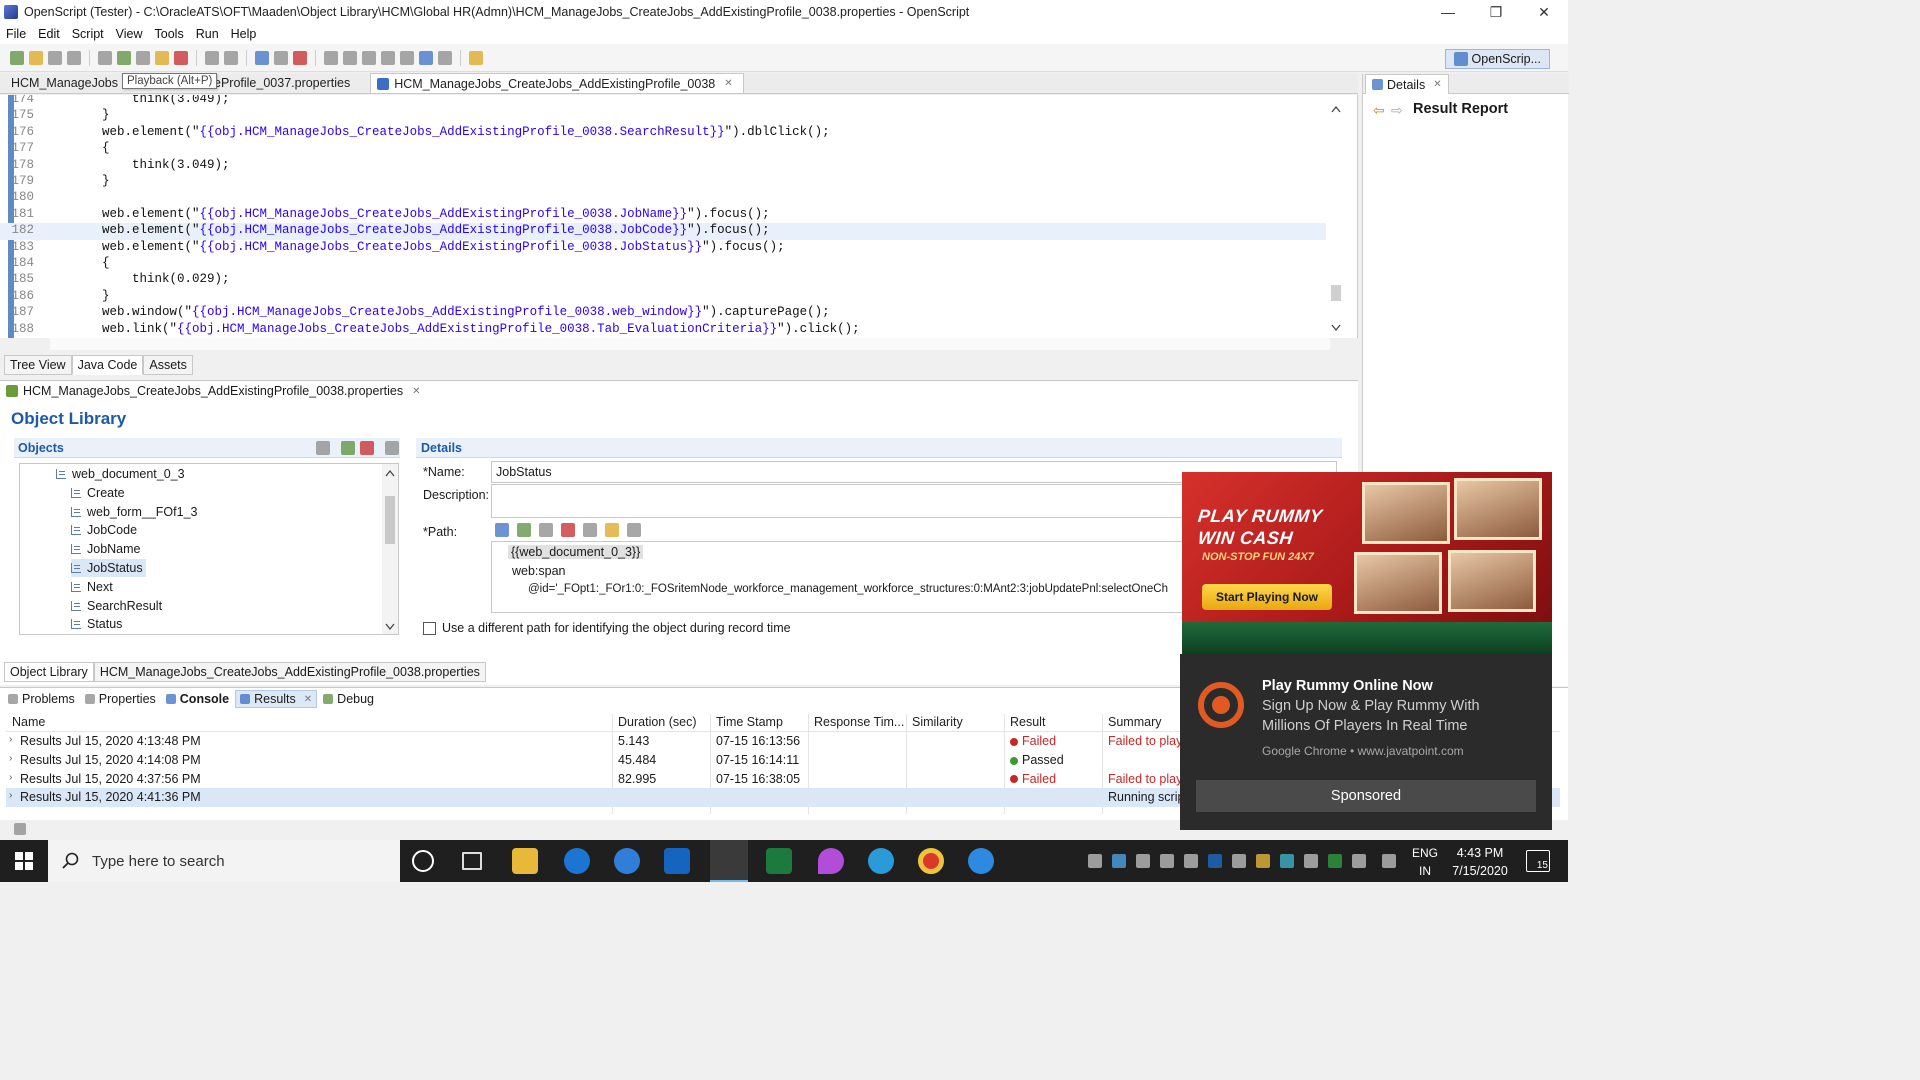 This screenshot has height=1080, width=1920. Describe the element at coordinates (134, 512) in the screenshot. I see `tree-item: web_form__FOf1_3` at that location.